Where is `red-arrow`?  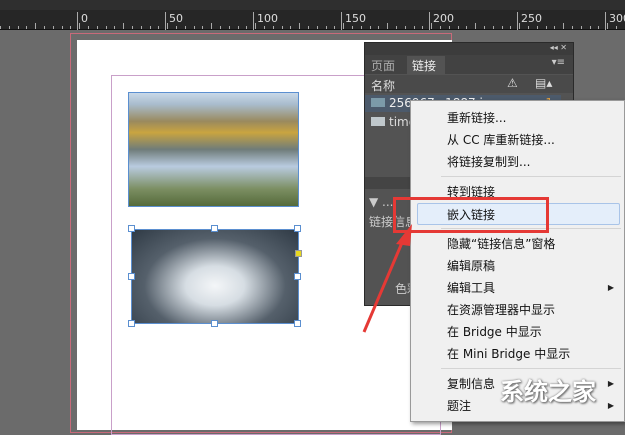 red-arrow is located at coordinates (387, 278).